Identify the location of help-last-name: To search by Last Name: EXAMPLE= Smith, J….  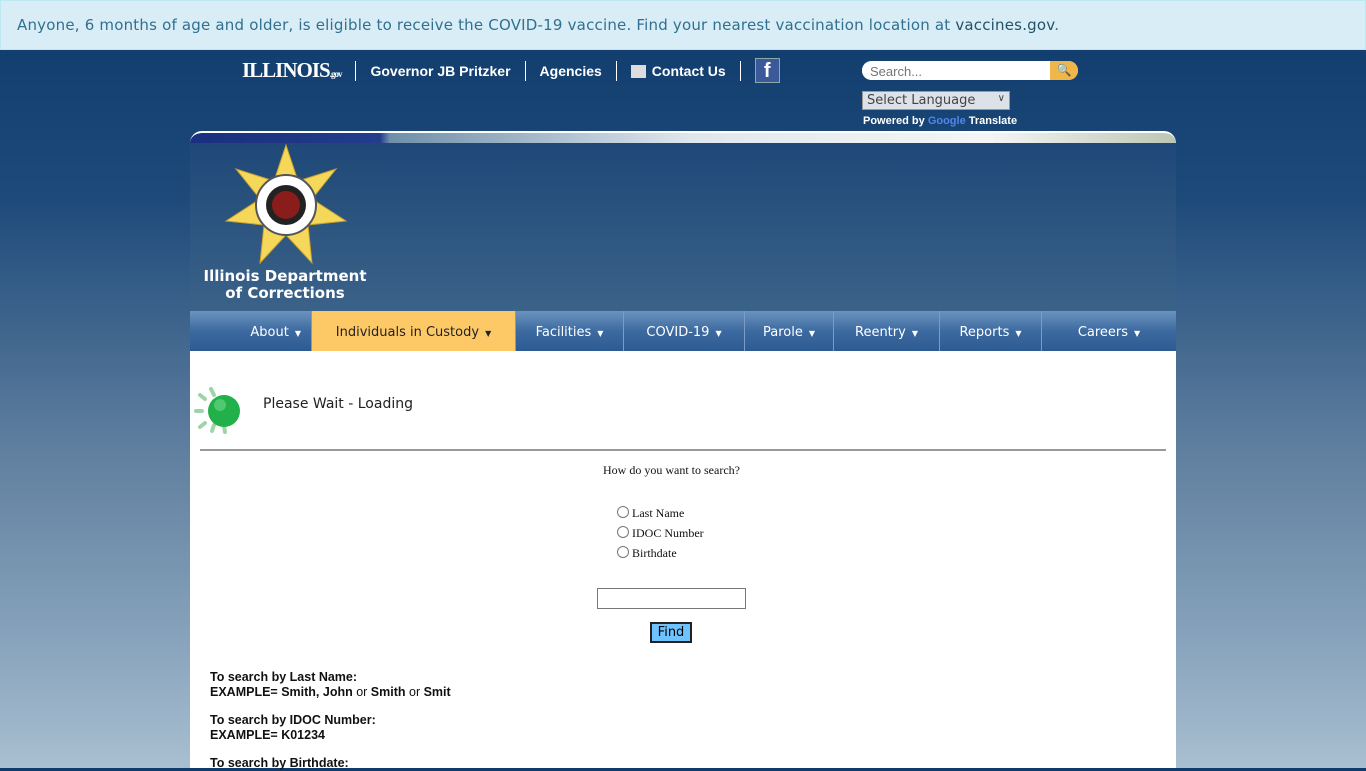
(330, 685).